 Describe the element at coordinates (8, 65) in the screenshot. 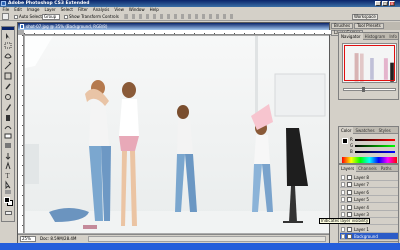

I see `magic-wand-icon` at that location.